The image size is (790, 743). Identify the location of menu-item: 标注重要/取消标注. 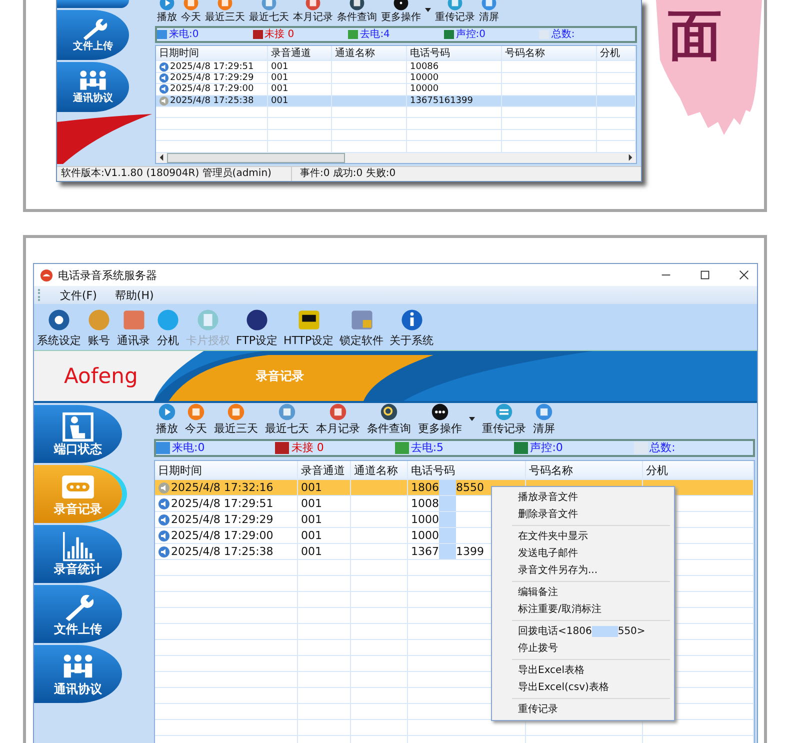
(583, 609).